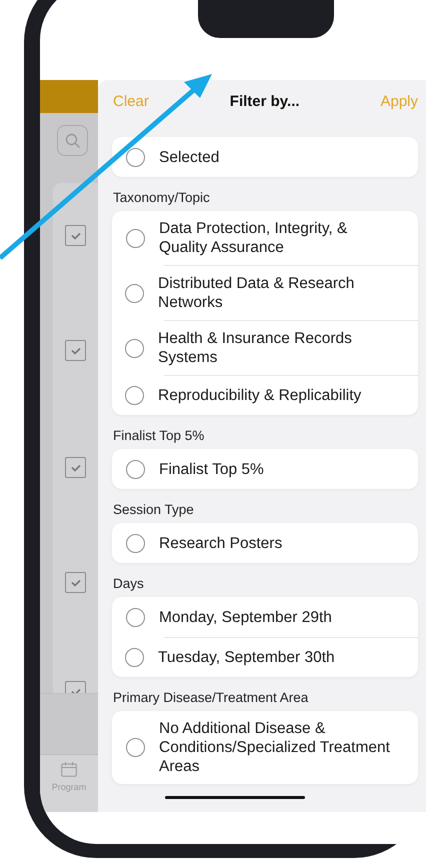 The image size is (426, 862). What do you see at coordinates (225, 469) in the screenshot?
I see `option-label: Finalist Top 5%` at bounding box center [225, 469].